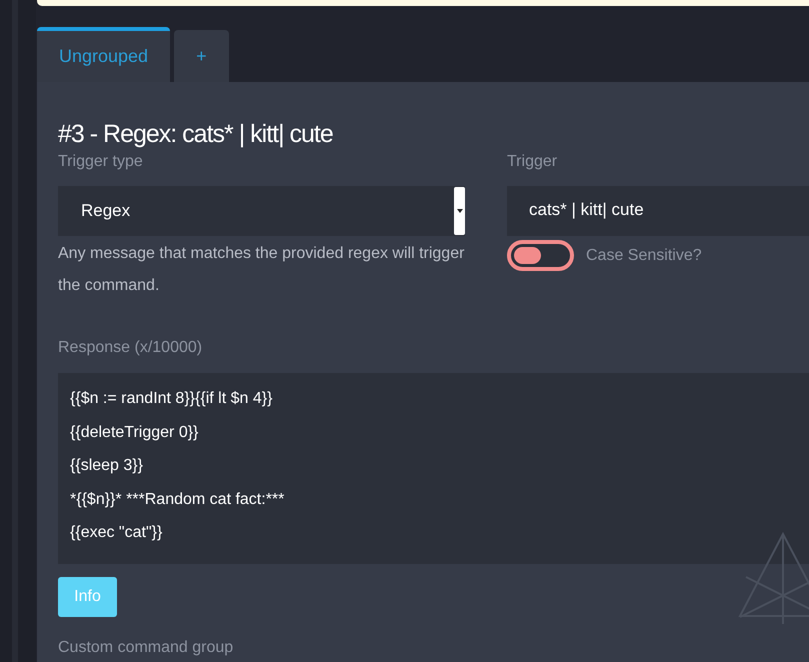  I want to click on command-title: #3 - Regex: cats* | kitt| cute, so click(196, 134).